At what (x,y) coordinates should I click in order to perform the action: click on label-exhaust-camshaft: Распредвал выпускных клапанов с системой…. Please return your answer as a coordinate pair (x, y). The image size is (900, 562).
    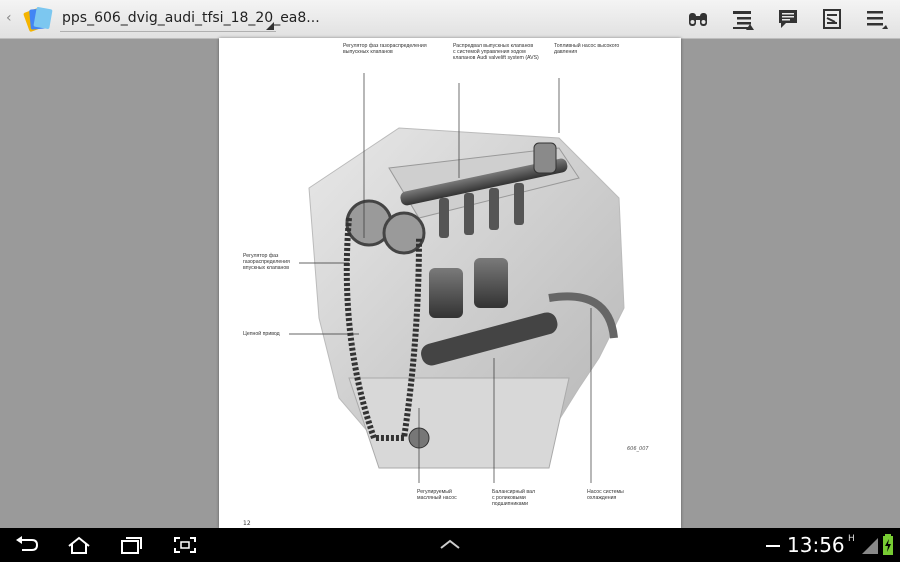
    Looking at the image, I should click on (496, 52).